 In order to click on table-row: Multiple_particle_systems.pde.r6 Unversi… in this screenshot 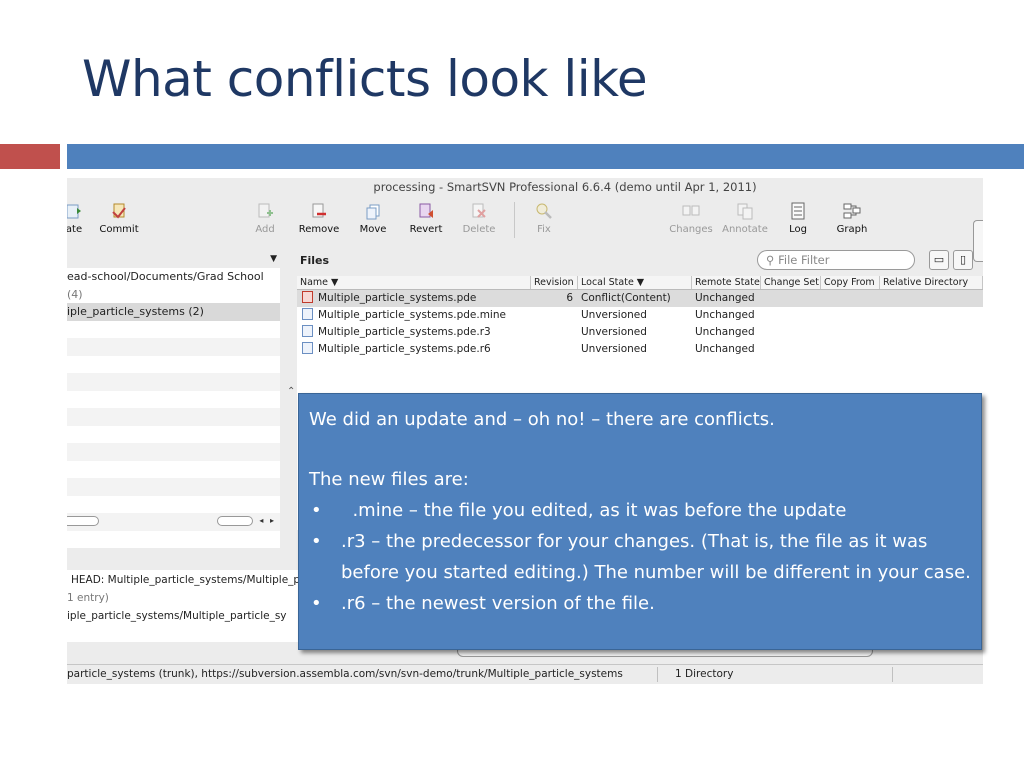, I will do `click(640, 349)`.